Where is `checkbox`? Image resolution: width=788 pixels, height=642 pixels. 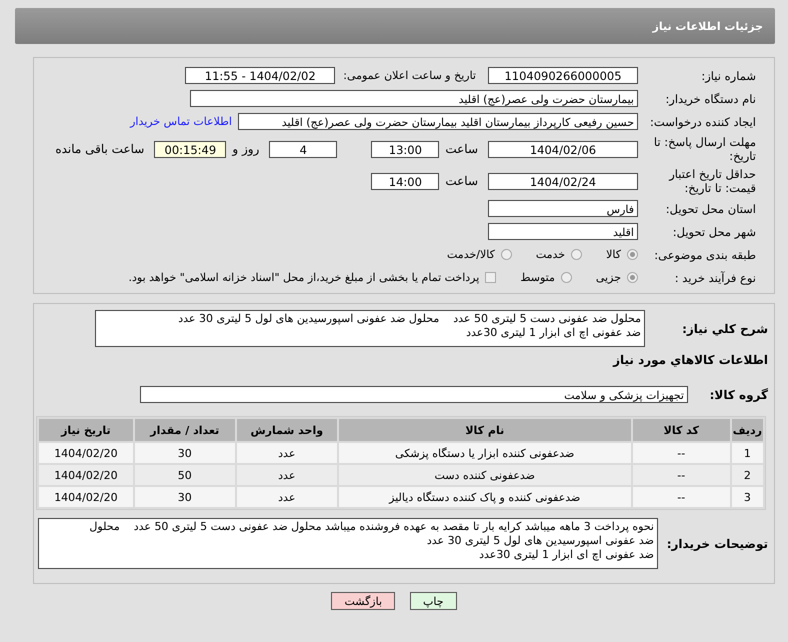
checkbox is located at coordinates (490, 277).